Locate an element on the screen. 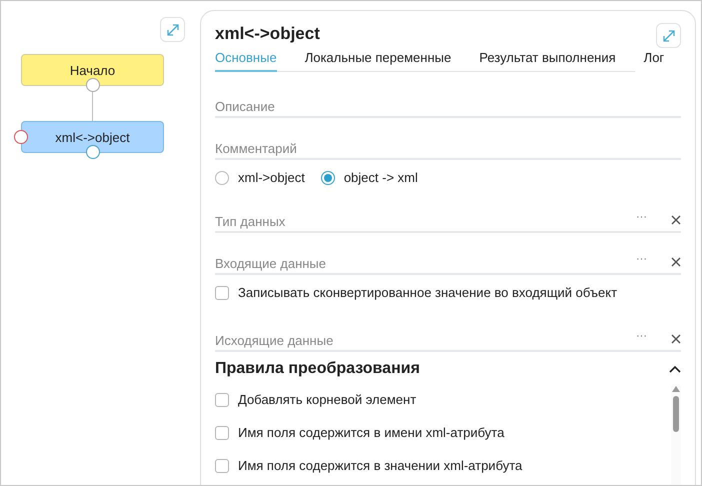  radio-option: object -> xml is located at coordinates (369, 177).